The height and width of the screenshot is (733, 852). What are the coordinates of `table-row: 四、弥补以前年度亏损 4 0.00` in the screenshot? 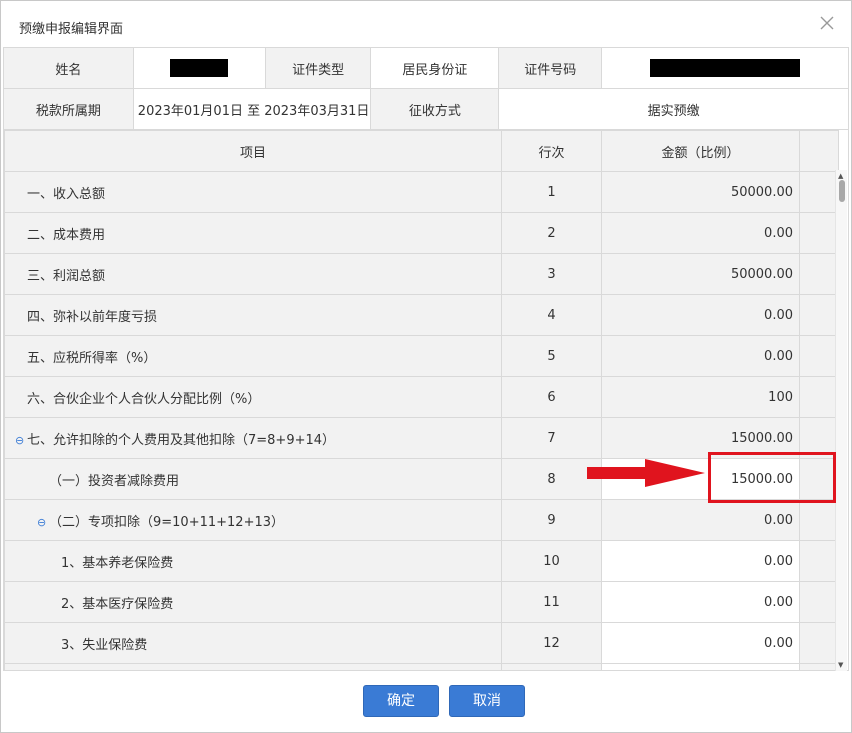 It's located at (421, 315).